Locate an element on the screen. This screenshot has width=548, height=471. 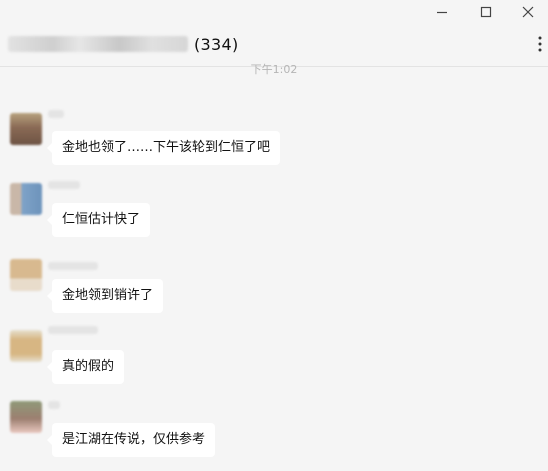
message-bubble: 是江湖在传说，仅供参考 is located at coordinates (131, 440).